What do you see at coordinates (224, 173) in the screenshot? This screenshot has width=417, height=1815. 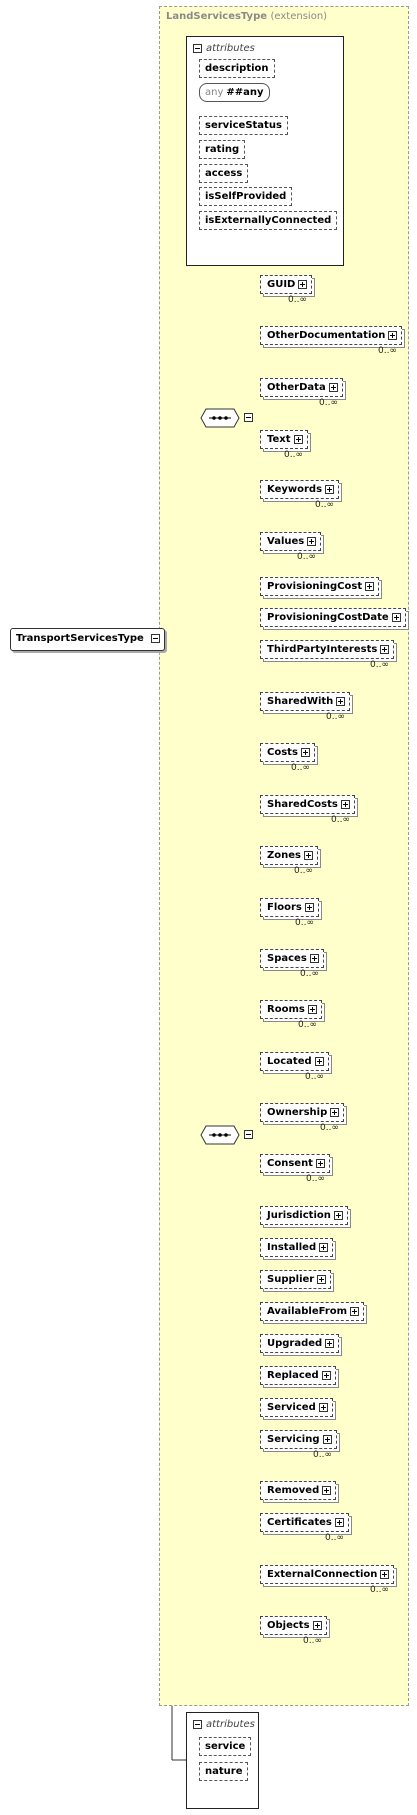 I see `attribute-access: access` at bounding box center [224, 173].